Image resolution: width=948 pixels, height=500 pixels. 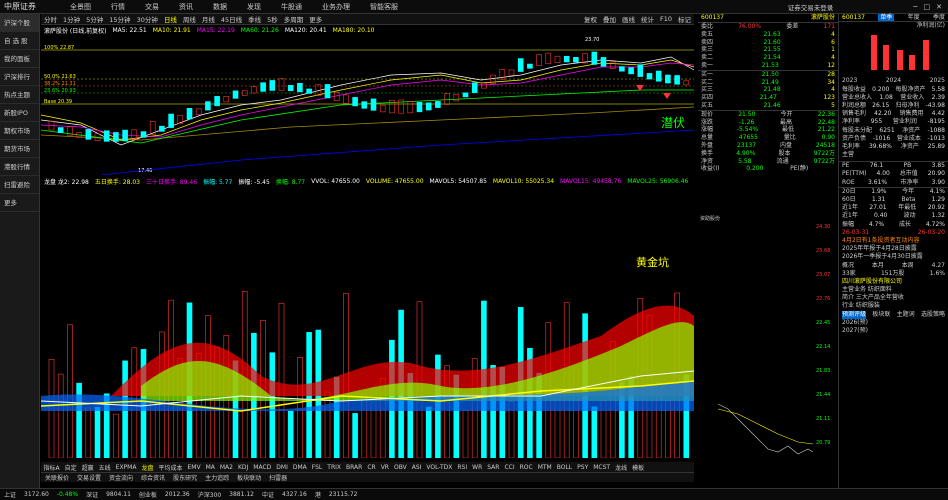 What do you see at coordinates (254, 7) in the screenshot?
I see `menu-item: 发现` at bounding box center [254, 7].